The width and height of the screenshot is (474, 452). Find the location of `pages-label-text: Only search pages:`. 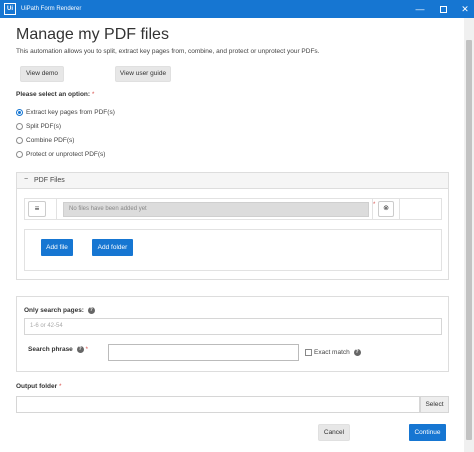

pages-label-text: Only search pages: is located at coordinates (54, 311).